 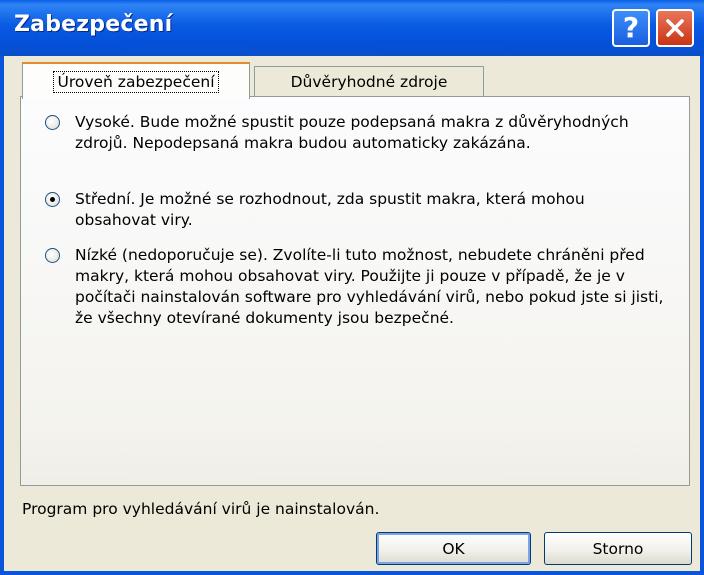 I want to click on radio-low, so click(x=52, y=255).